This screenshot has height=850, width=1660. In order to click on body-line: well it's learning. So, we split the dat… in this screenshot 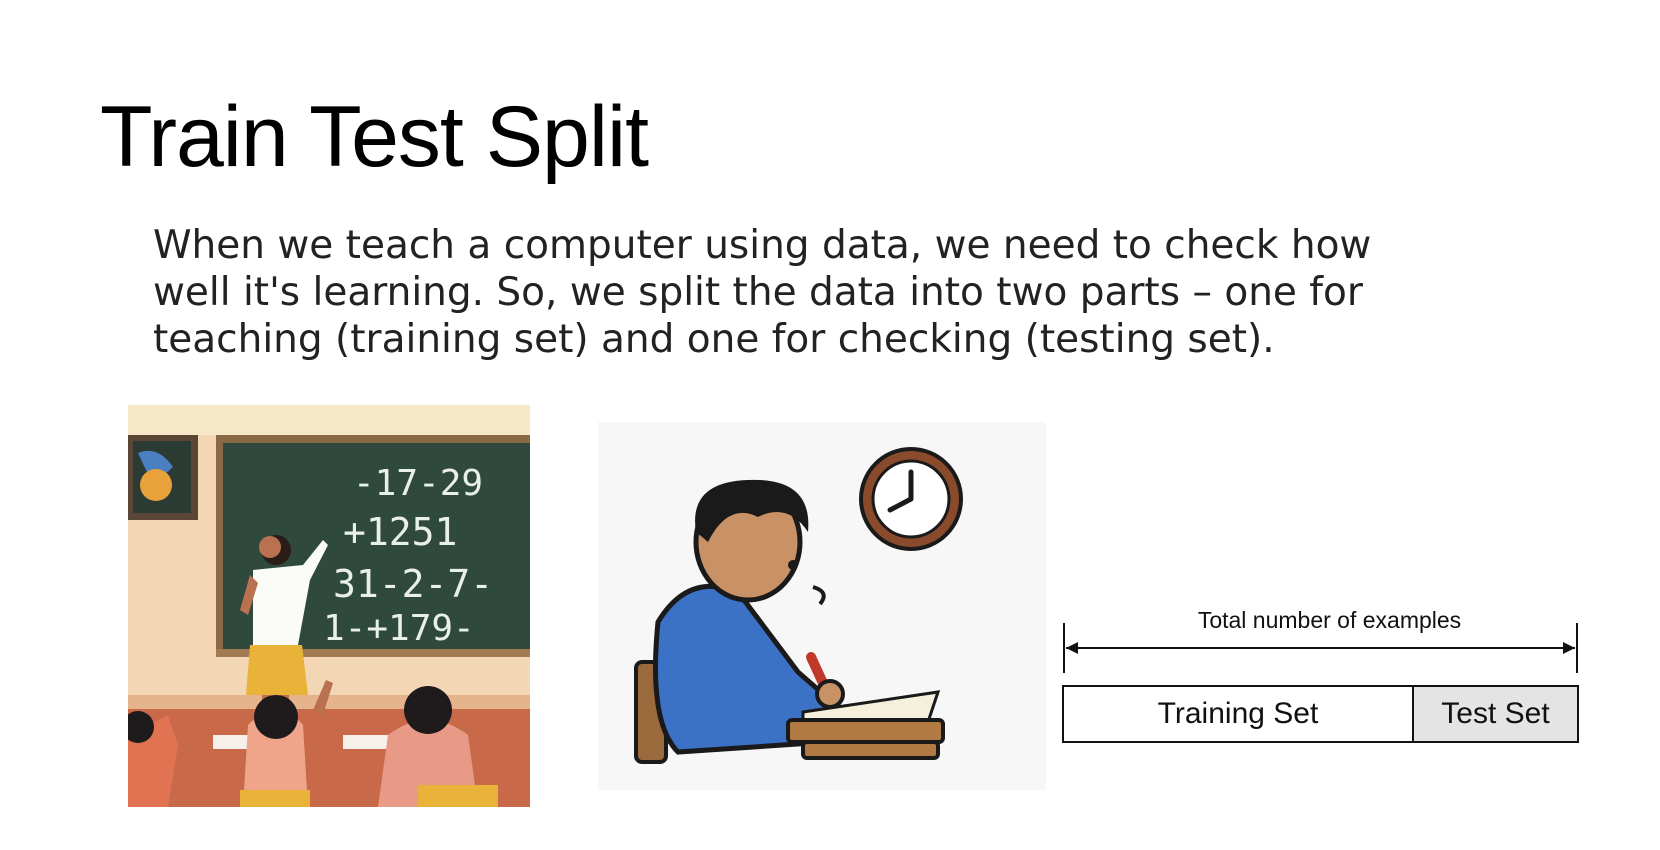, I will do `click(758, 292)`.